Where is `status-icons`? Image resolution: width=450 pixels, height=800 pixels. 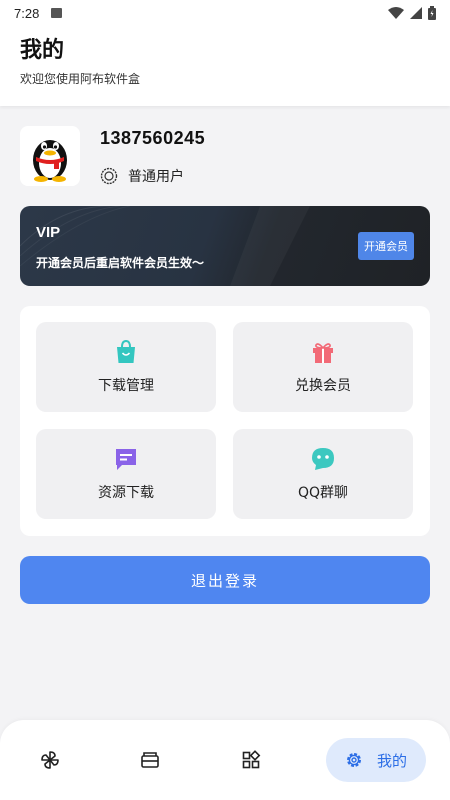
status-icons is located at coordinates (412, 13).